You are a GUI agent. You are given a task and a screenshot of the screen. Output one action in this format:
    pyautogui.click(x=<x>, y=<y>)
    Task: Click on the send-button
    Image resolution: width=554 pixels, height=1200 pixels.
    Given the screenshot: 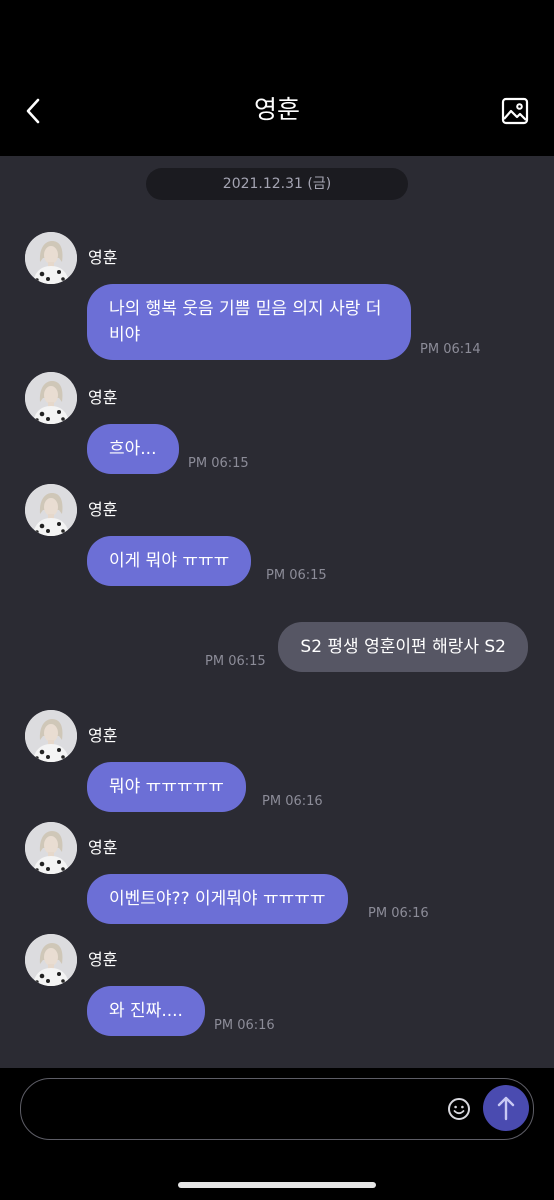 What is the action you would take?
    pyautogui.click(x=506, y=1108)
    